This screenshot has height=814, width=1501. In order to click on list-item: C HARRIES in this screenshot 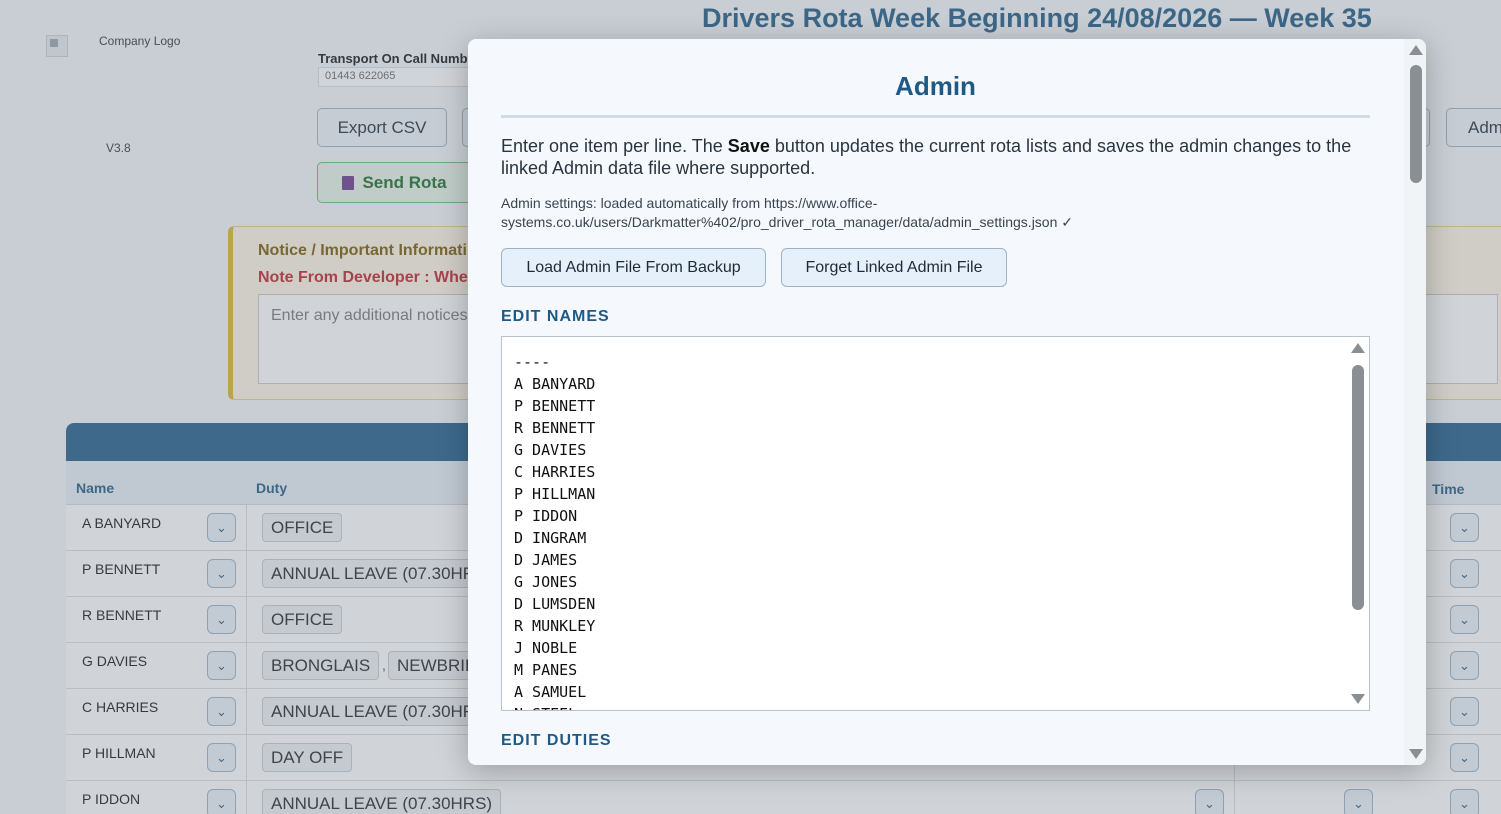, I will do `click(555, 472)`.